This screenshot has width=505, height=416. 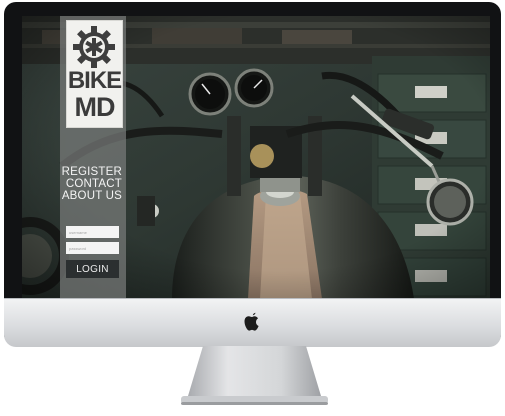 What do you see at coordinates (92, 232) in the screenshot?
I see `username-input` at bounding box center [92, 232].